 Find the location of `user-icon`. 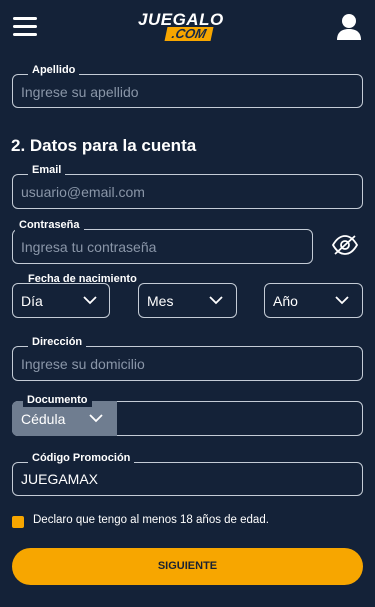

user-icon is located at coordinates (349, 27).